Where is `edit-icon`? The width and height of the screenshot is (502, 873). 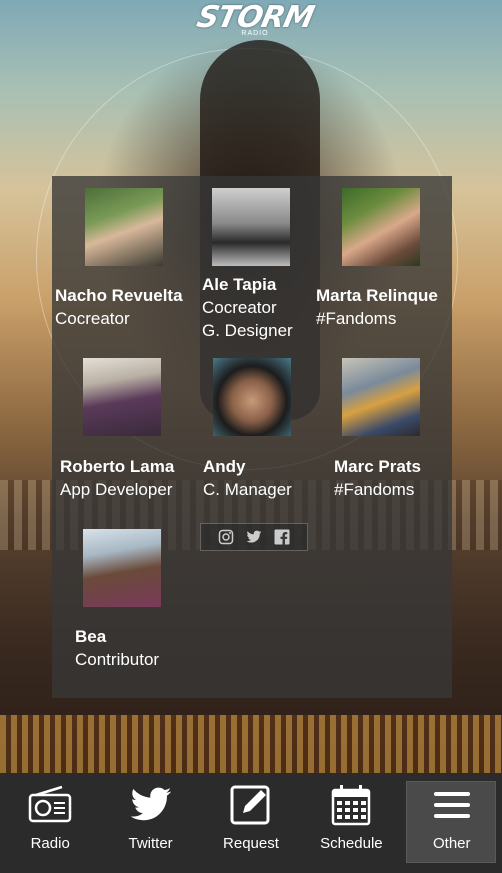 edit-icon is located at coordinates (251, 805).